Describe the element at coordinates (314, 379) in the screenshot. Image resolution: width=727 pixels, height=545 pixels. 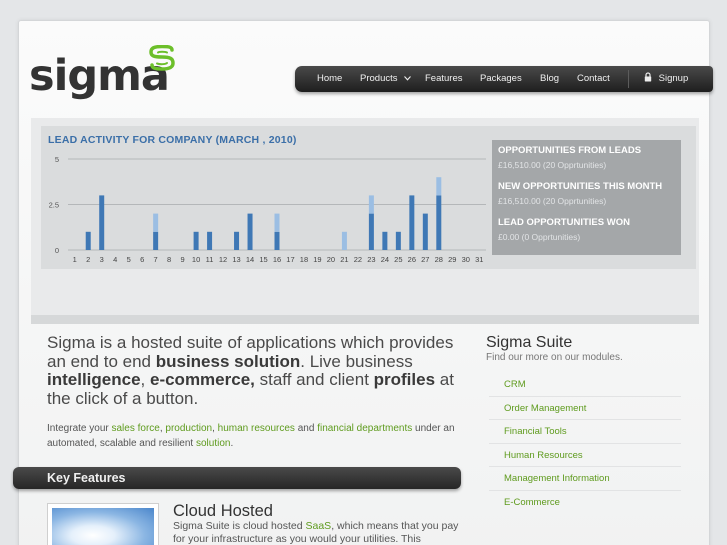
I see `intro-text: staff and client` at that location.